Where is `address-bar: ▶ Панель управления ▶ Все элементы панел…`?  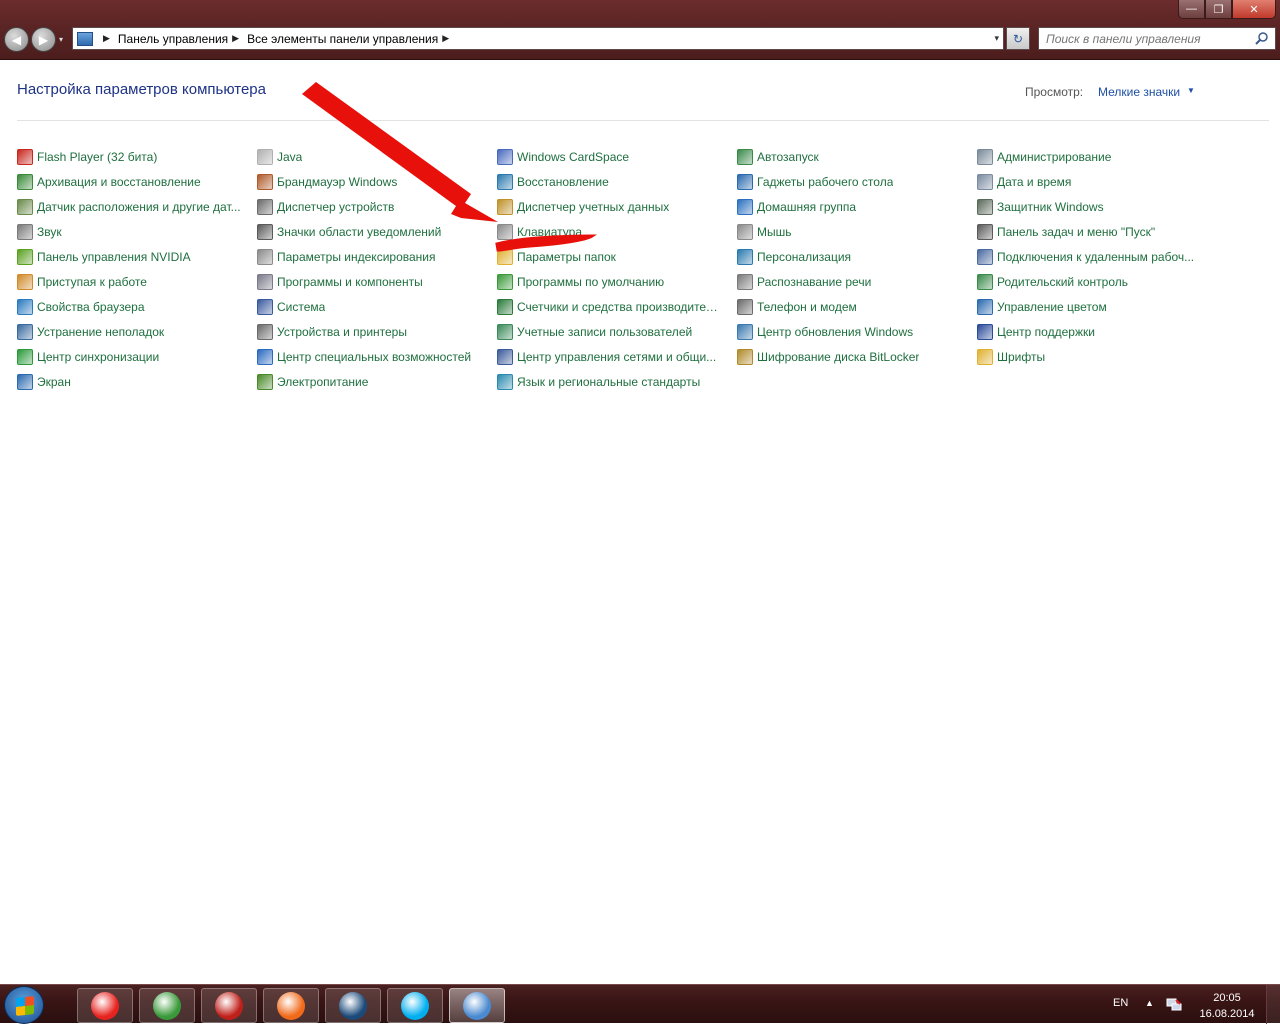 address-bar: ▶ Панель управления ▶ Все элементы панел… is located at coordinates (538, 38).